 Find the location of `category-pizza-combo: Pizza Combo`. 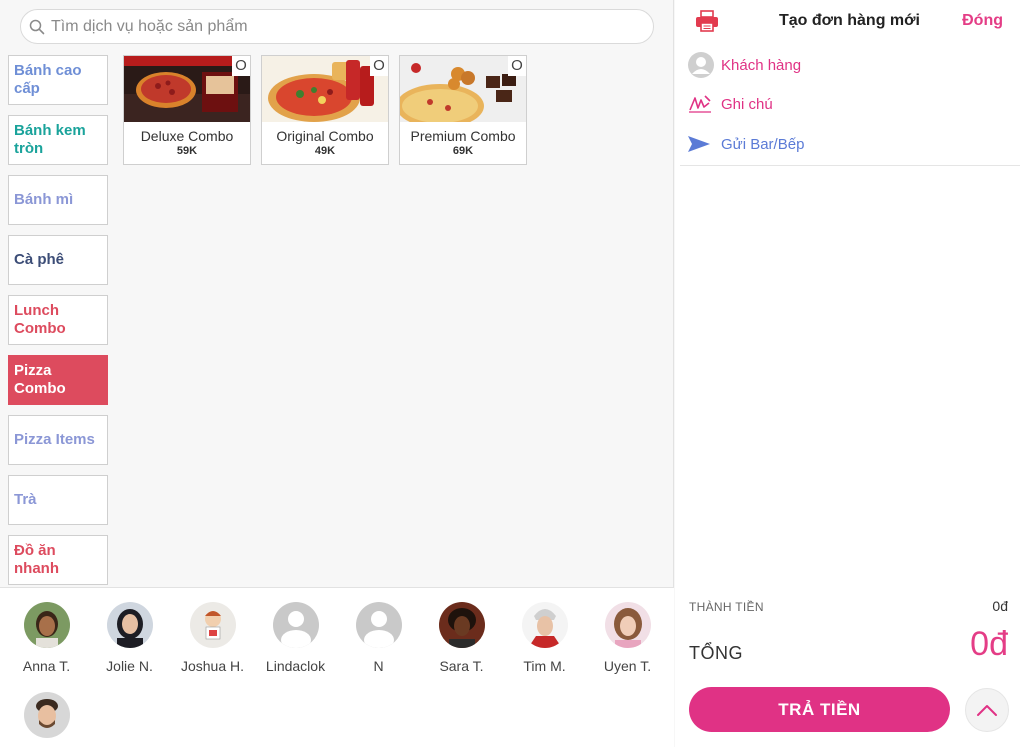

category-pizza-combo: Pizza Combo is located at coordinates (58, 380).